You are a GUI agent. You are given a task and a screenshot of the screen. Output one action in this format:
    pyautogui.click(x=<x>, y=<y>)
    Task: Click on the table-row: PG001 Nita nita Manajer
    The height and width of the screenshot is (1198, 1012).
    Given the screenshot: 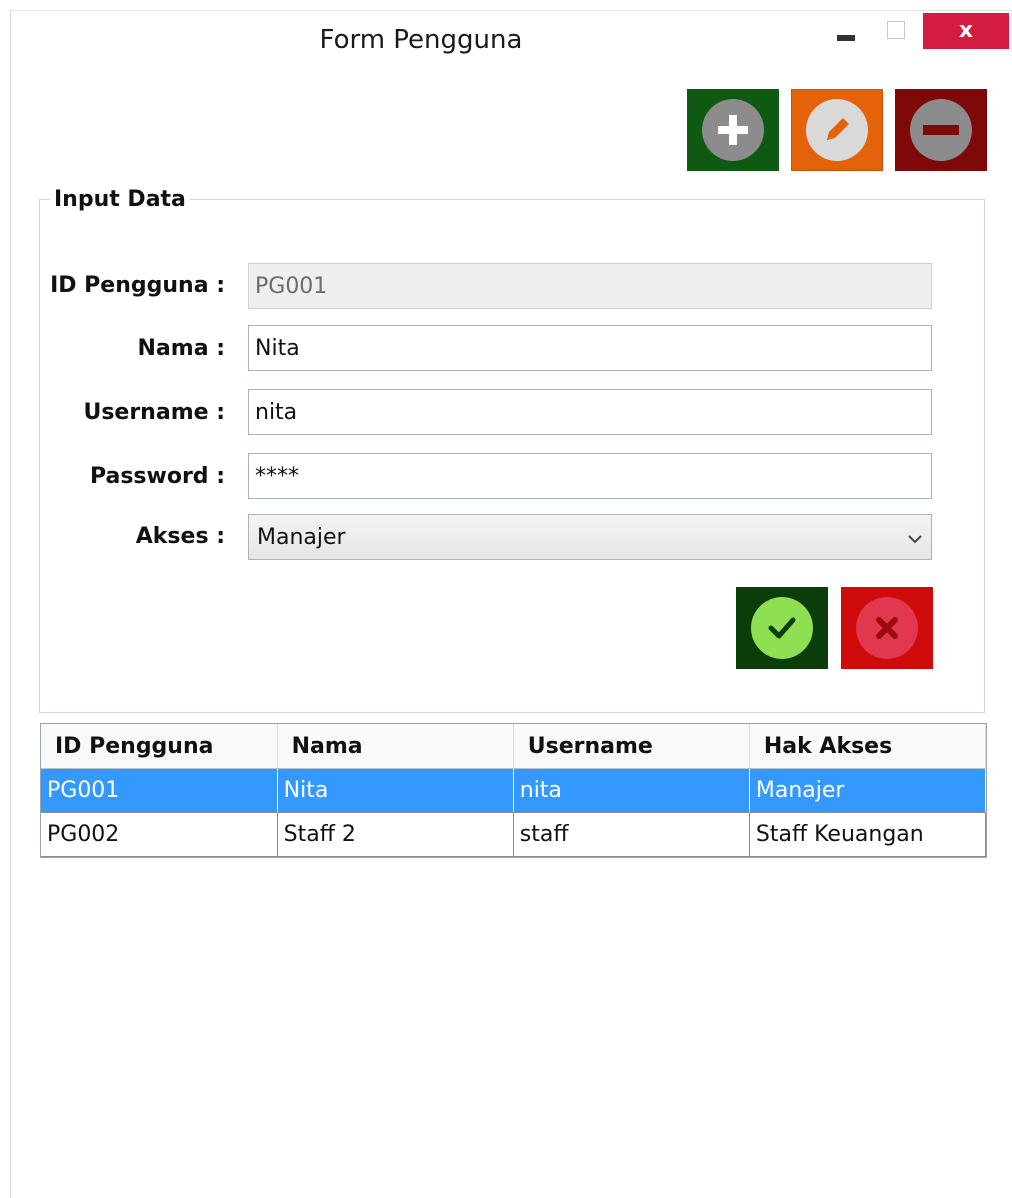 What is the action you would take?
    pyautogui.click(x=514, y=790)
    